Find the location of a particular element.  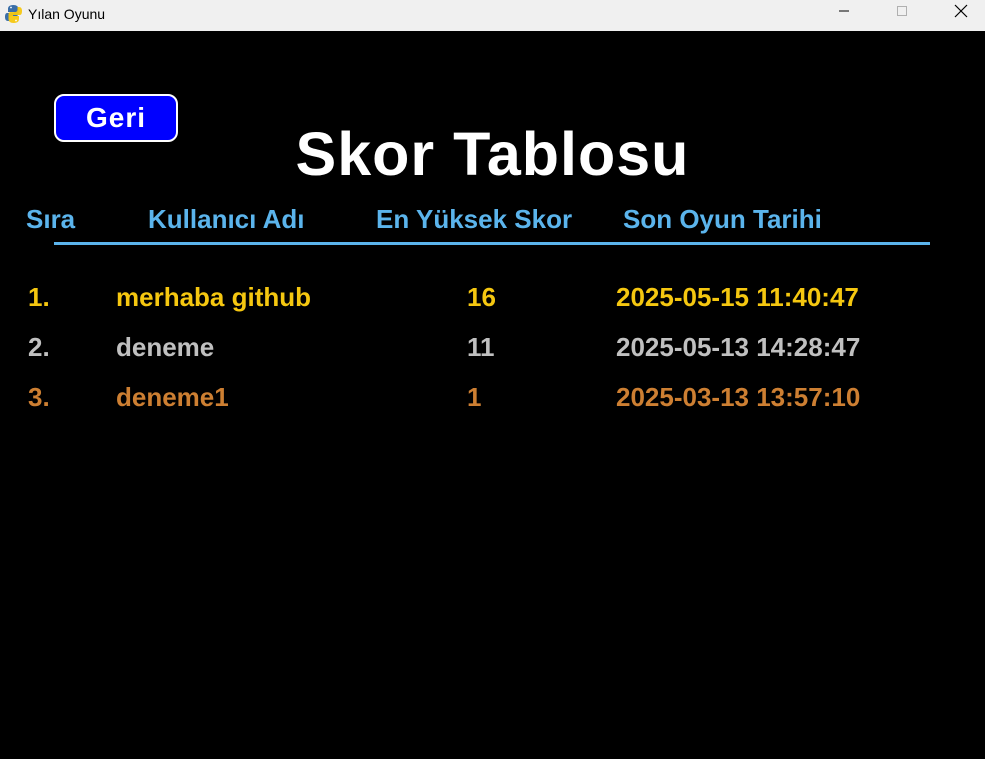

row-2-username: deneme is located at coordinates (165, 347).